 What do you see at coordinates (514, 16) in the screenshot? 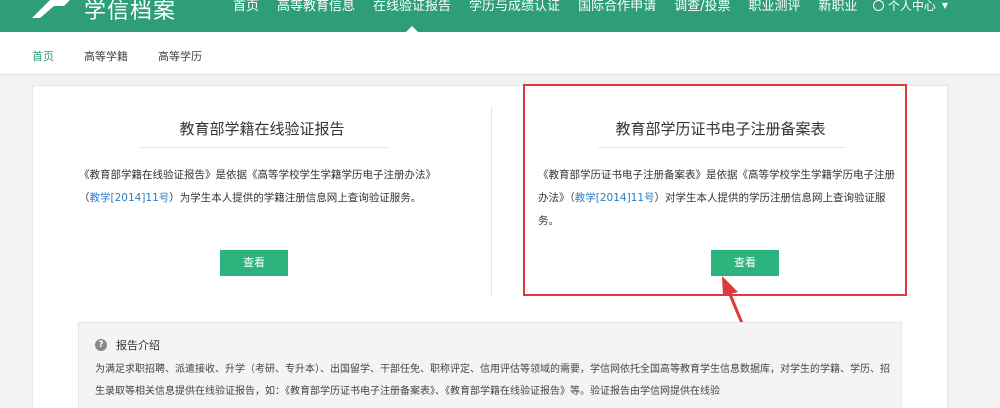
I see `nav-item-degree-certification: 学历与成绩认证` at bounding box center [514, 16].